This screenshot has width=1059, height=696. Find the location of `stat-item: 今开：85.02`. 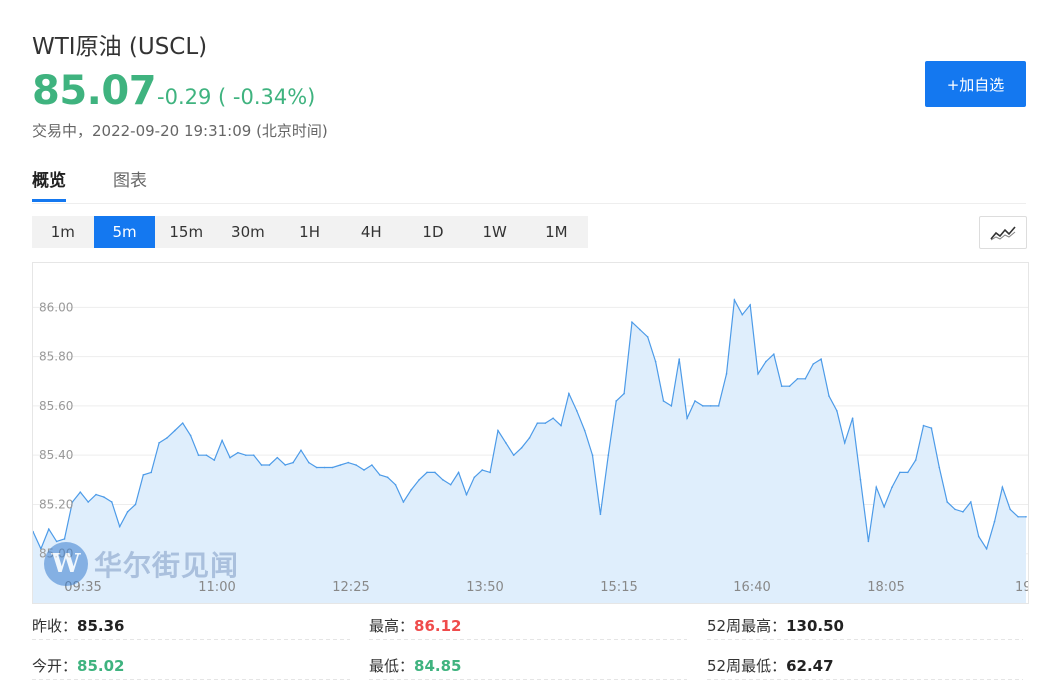

stat-item: 今开：85.02 is located at coordinates (78, 665).